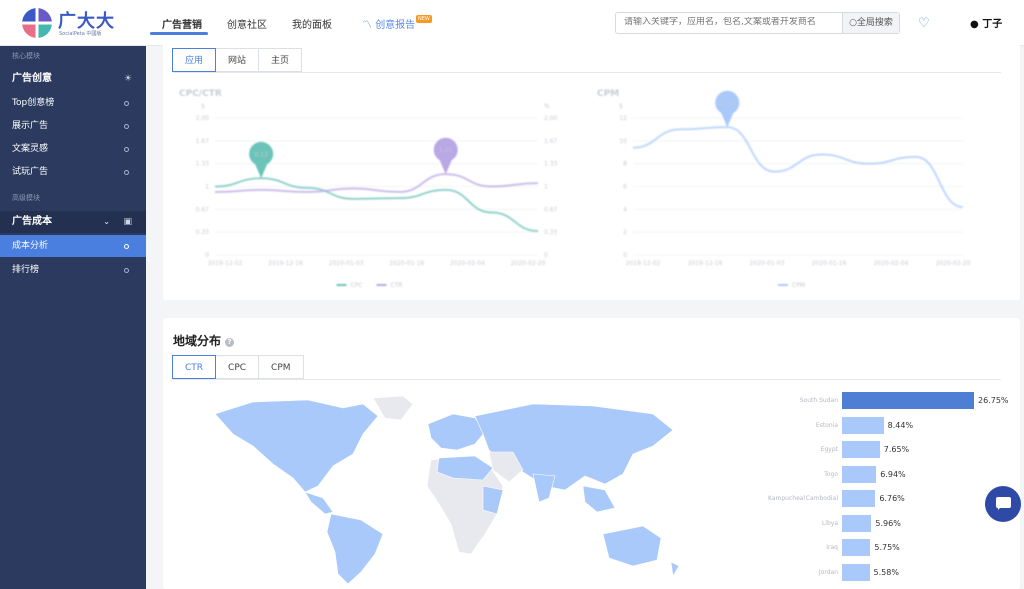 This screenshot has width=1024, height=589. I want to click on tab-cpm: CPM, so click(281, 367).